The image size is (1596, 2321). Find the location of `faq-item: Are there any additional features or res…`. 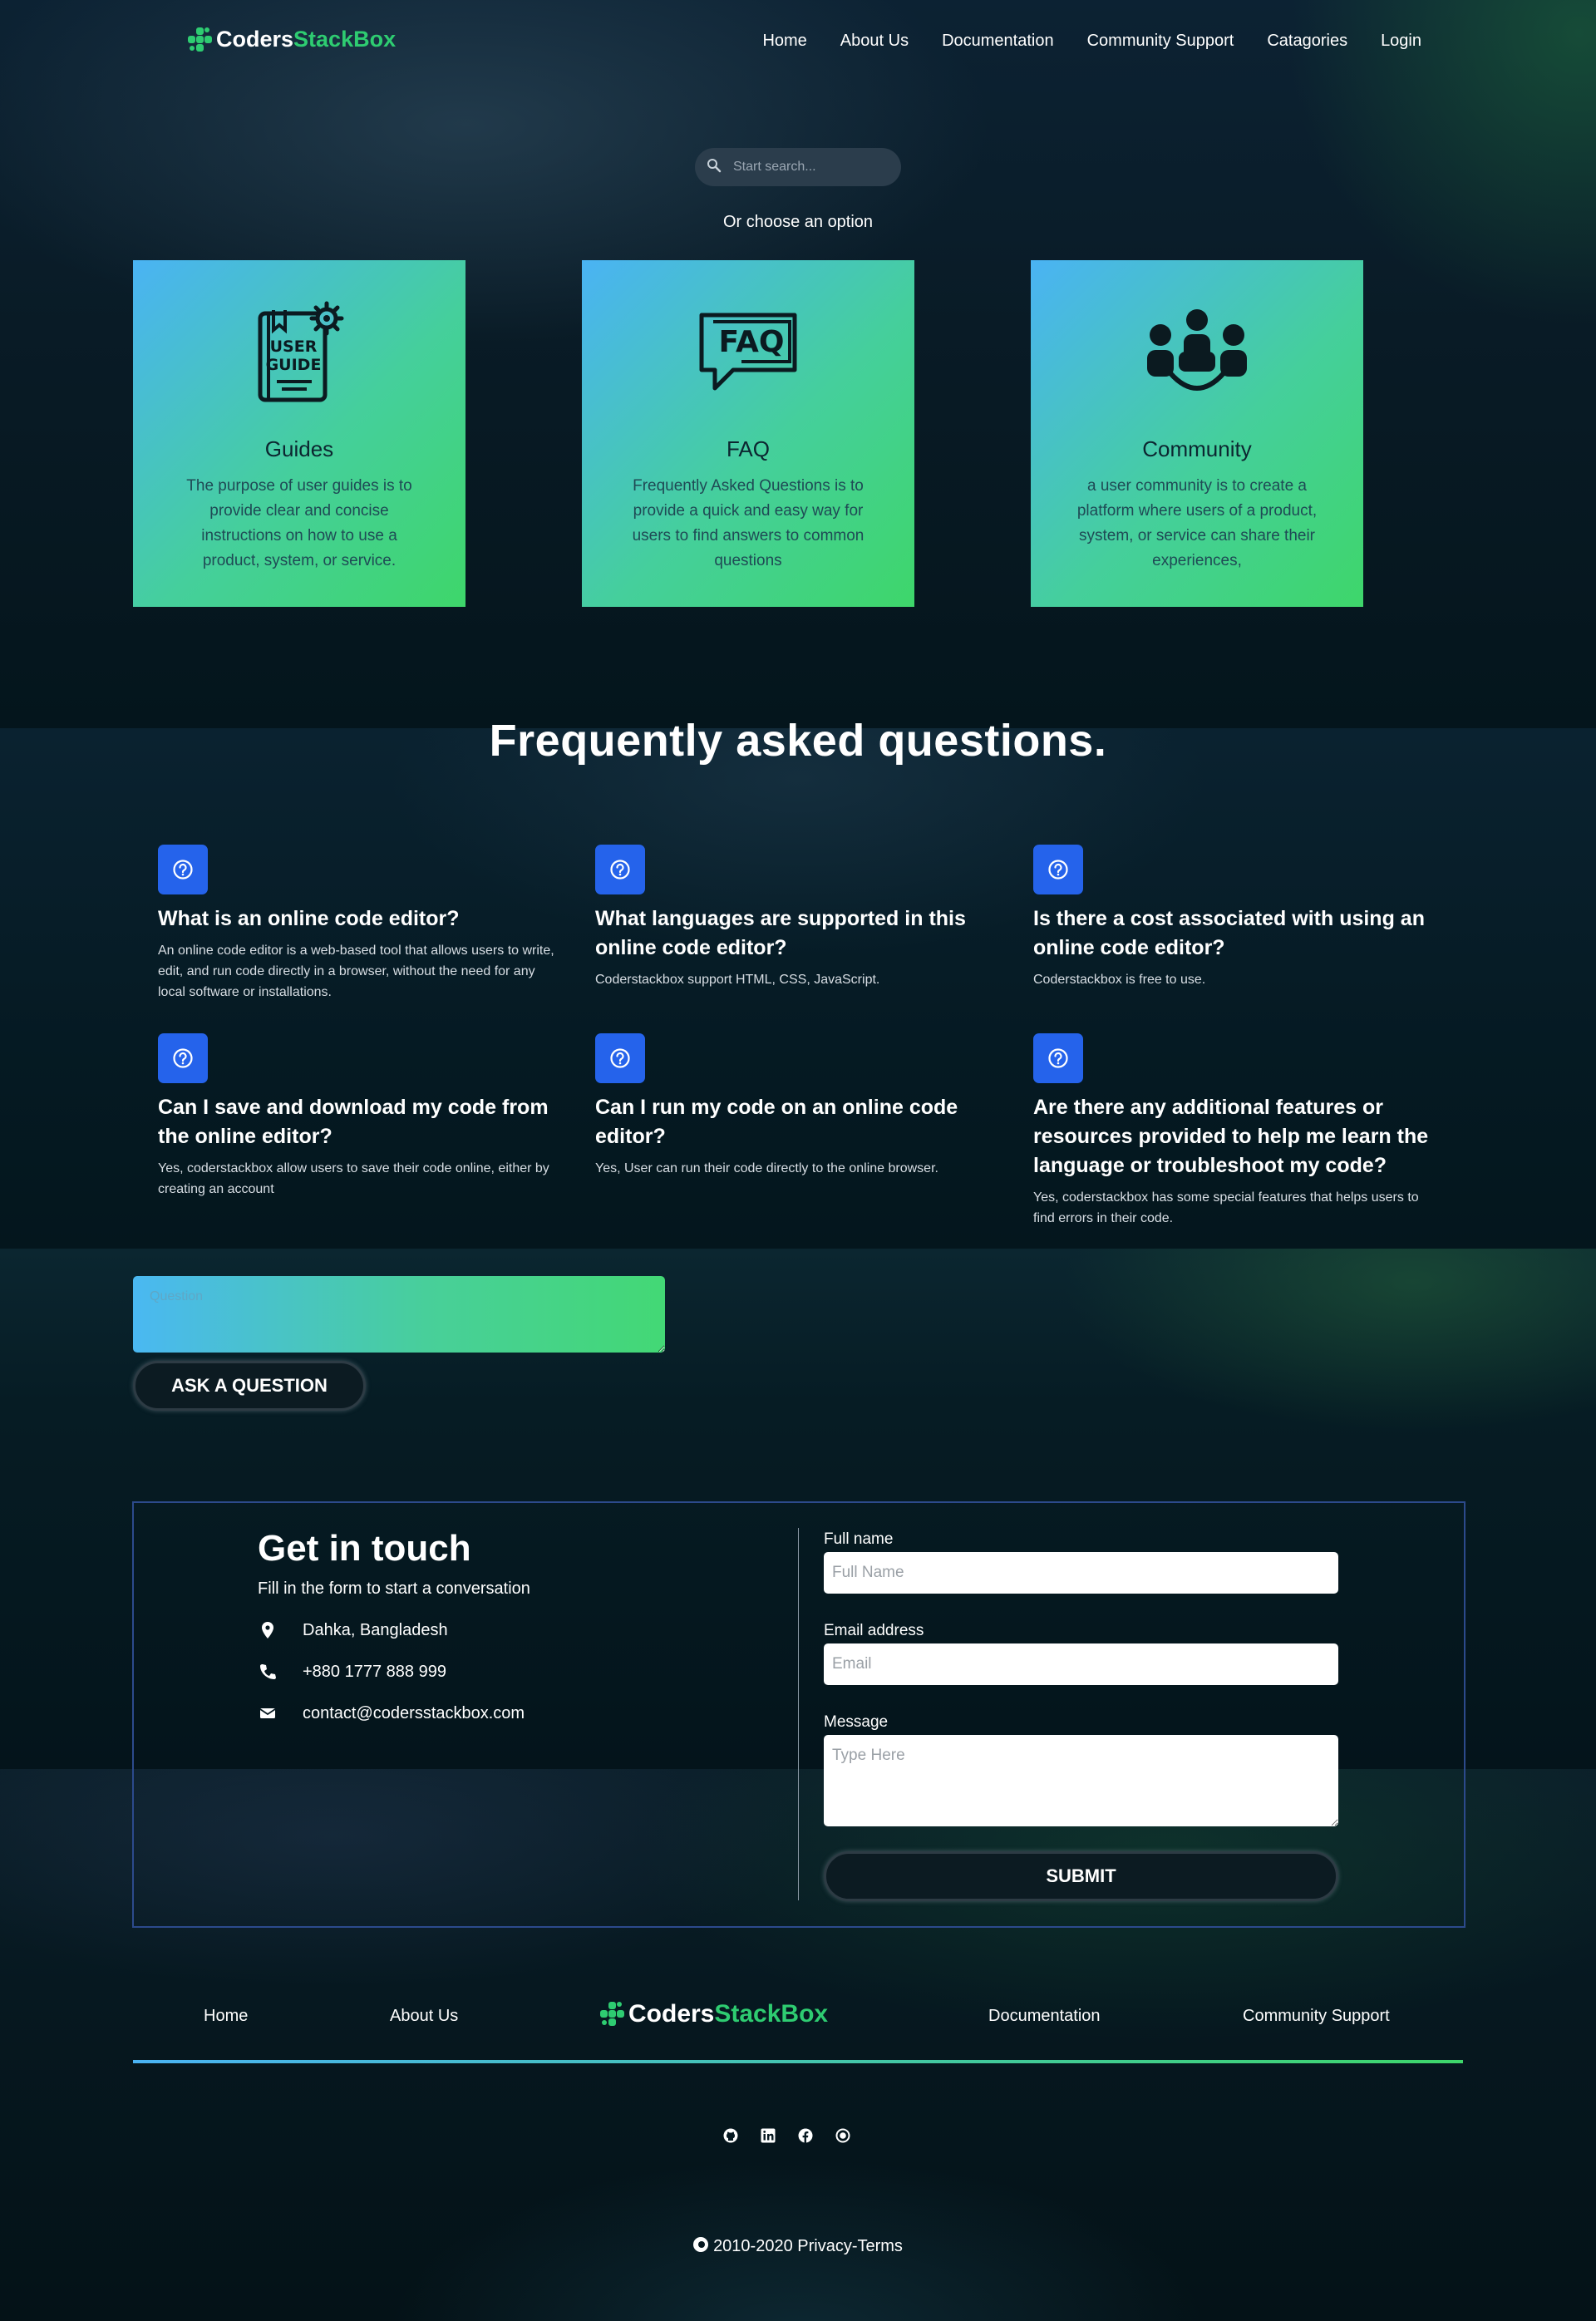

faq-item: Are there any additional features or res… is located at coordinates (1237, 1131).